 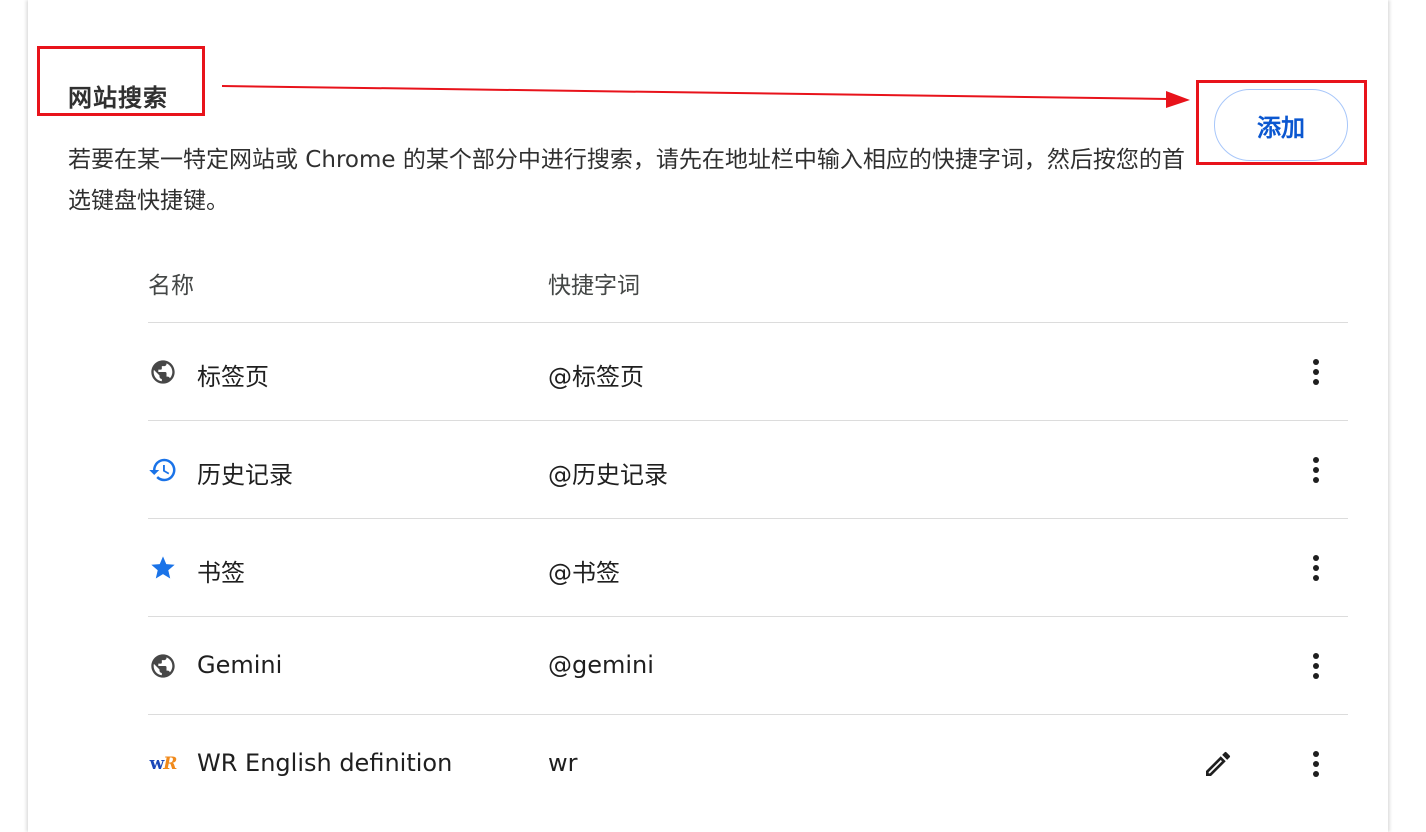 What do you see at coordinates (748, 285) in the screenshot?
I see `table-header: 名称 快捷字词` at bounding box center [748, 285].